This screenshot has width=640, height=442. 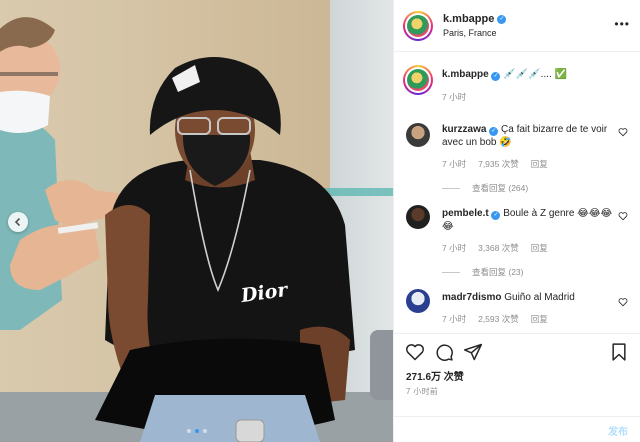 I want to click on carousel-dot-active, so click(x=196, y=431).